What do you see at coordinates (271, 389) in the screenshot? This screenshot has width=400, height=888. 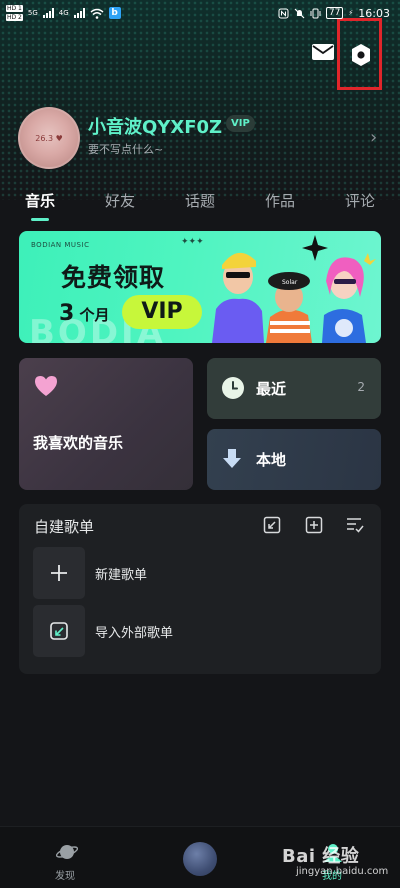 I see `recent-label: 最近` at bounding box center [271, 389].